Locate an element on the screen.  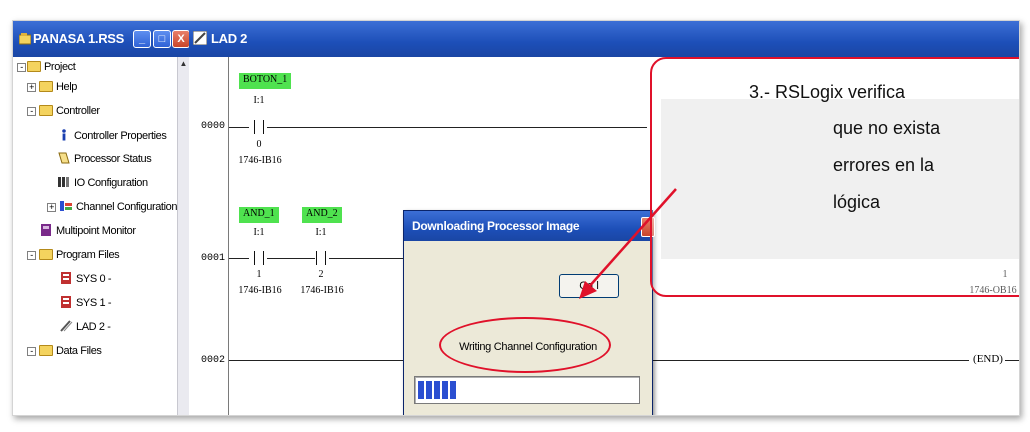
close-button: X is located at coordinates (181, 39).